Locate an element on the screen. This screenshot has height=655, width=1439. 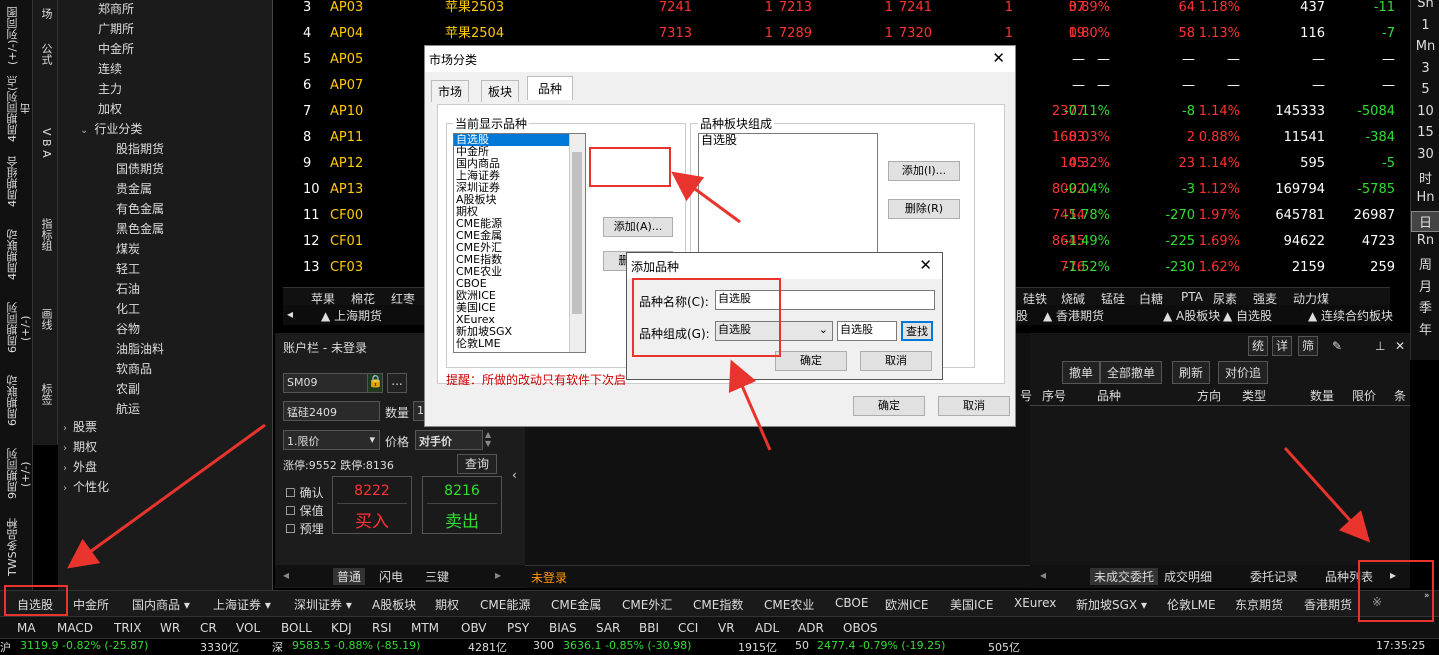
order-tab-0: 未成交委托 is located at coordinates (1124, 576).